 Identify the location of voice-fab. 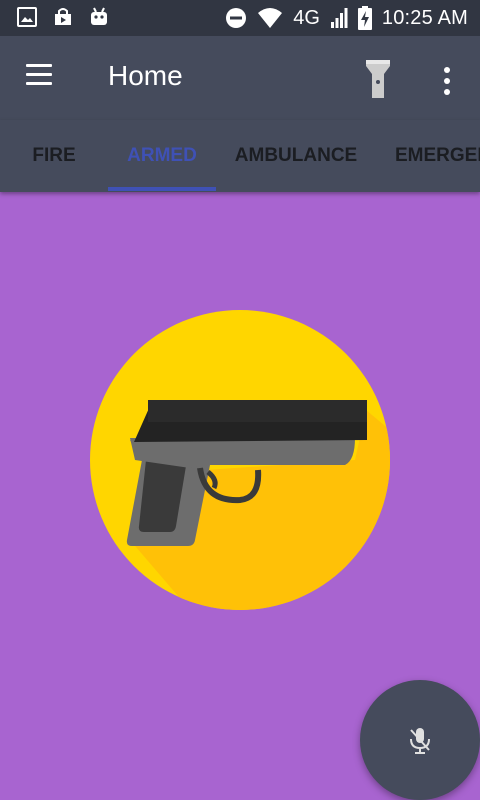
(420, 740).